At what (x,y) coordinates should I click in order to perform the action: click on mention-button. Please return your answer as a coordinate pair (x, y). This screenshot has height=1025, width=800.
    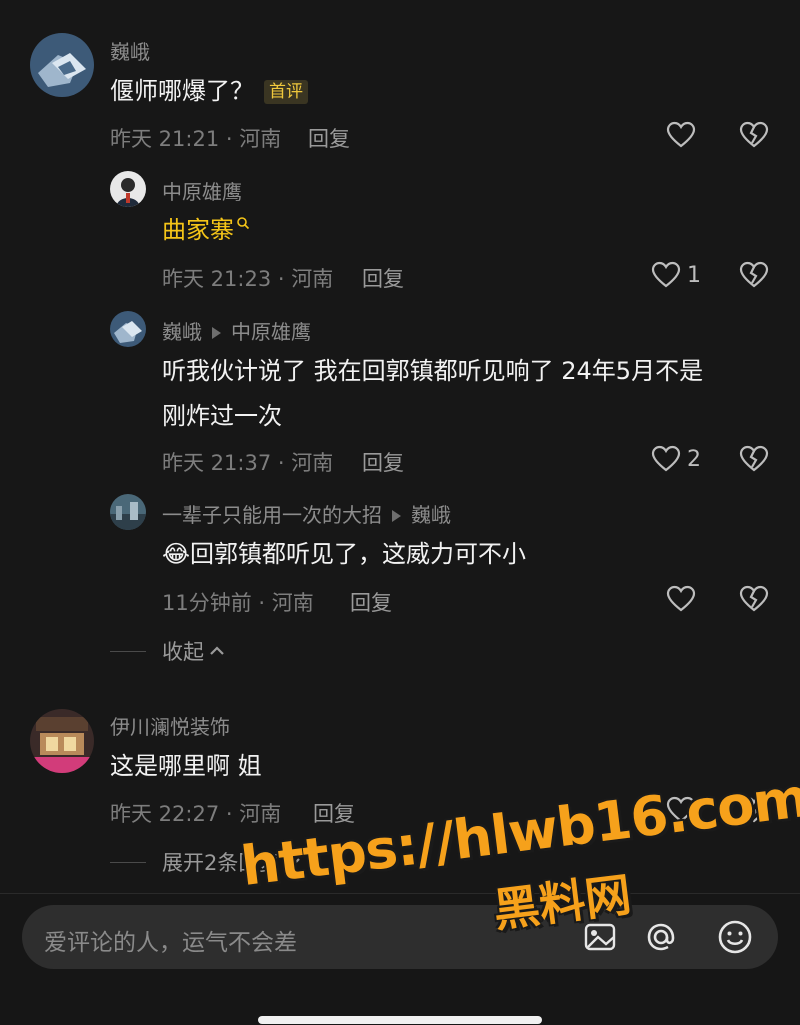
    Looking at the image, I should click on (661, 937).